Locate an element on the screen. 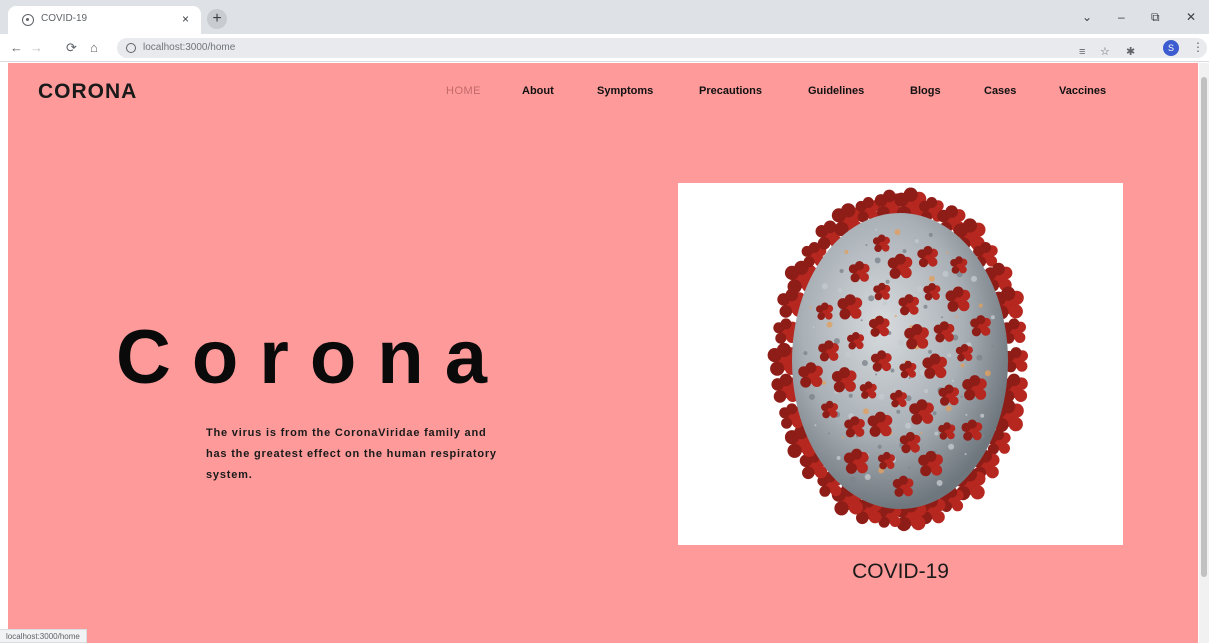  site-logo: CORONA is located at coordinates (87, 92).